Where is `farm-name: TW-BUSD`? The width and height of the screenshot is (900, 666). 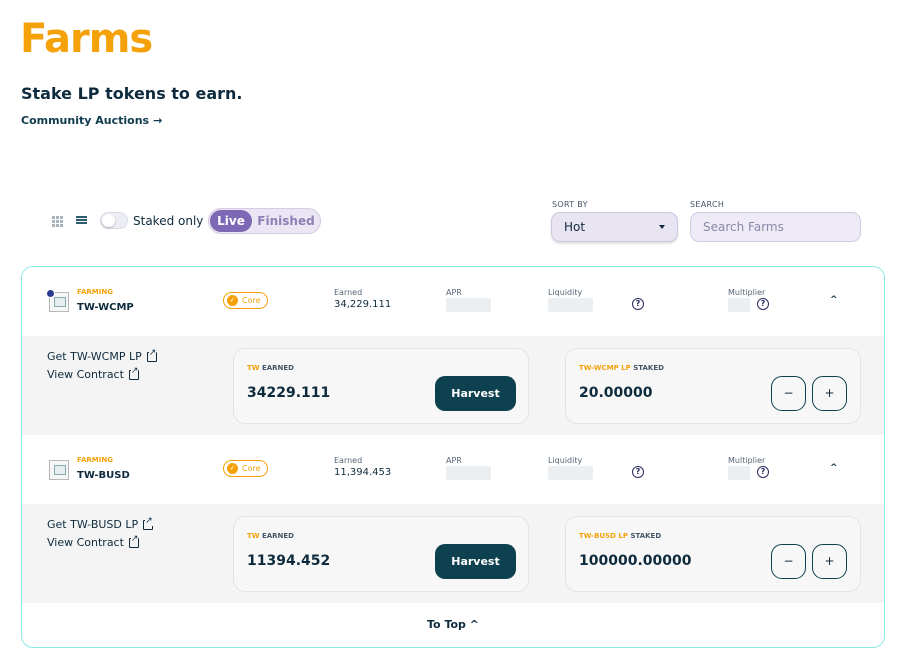
farm-name: TW-BUSD is located at coordinates (103, 475).